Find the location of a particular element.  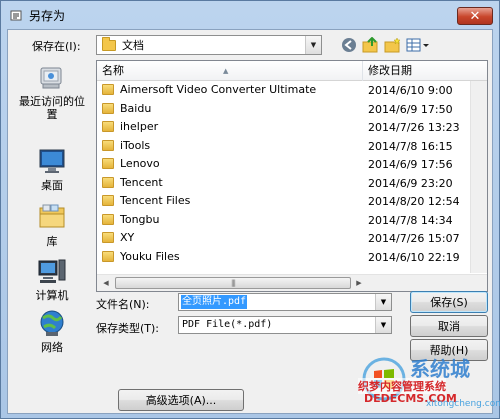

filetype-select: PDF File(*.pdf) ▼ is located at coordinates (285, 325).